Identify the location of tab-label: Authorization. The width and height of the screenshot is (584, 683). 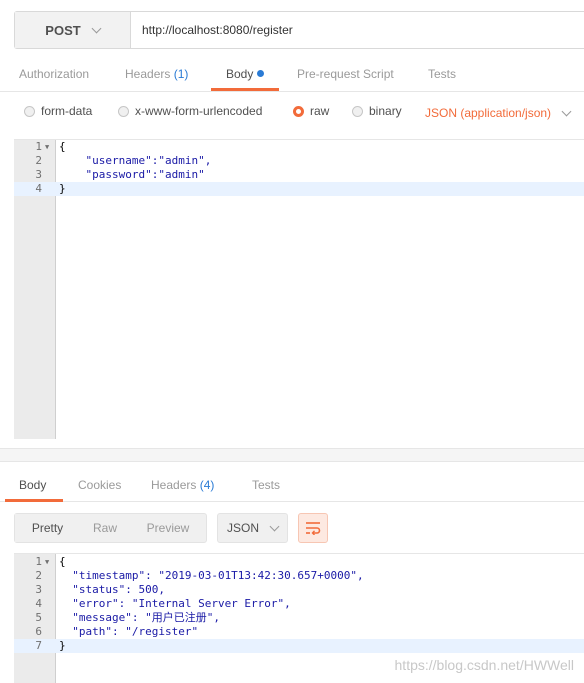
(54, 74).